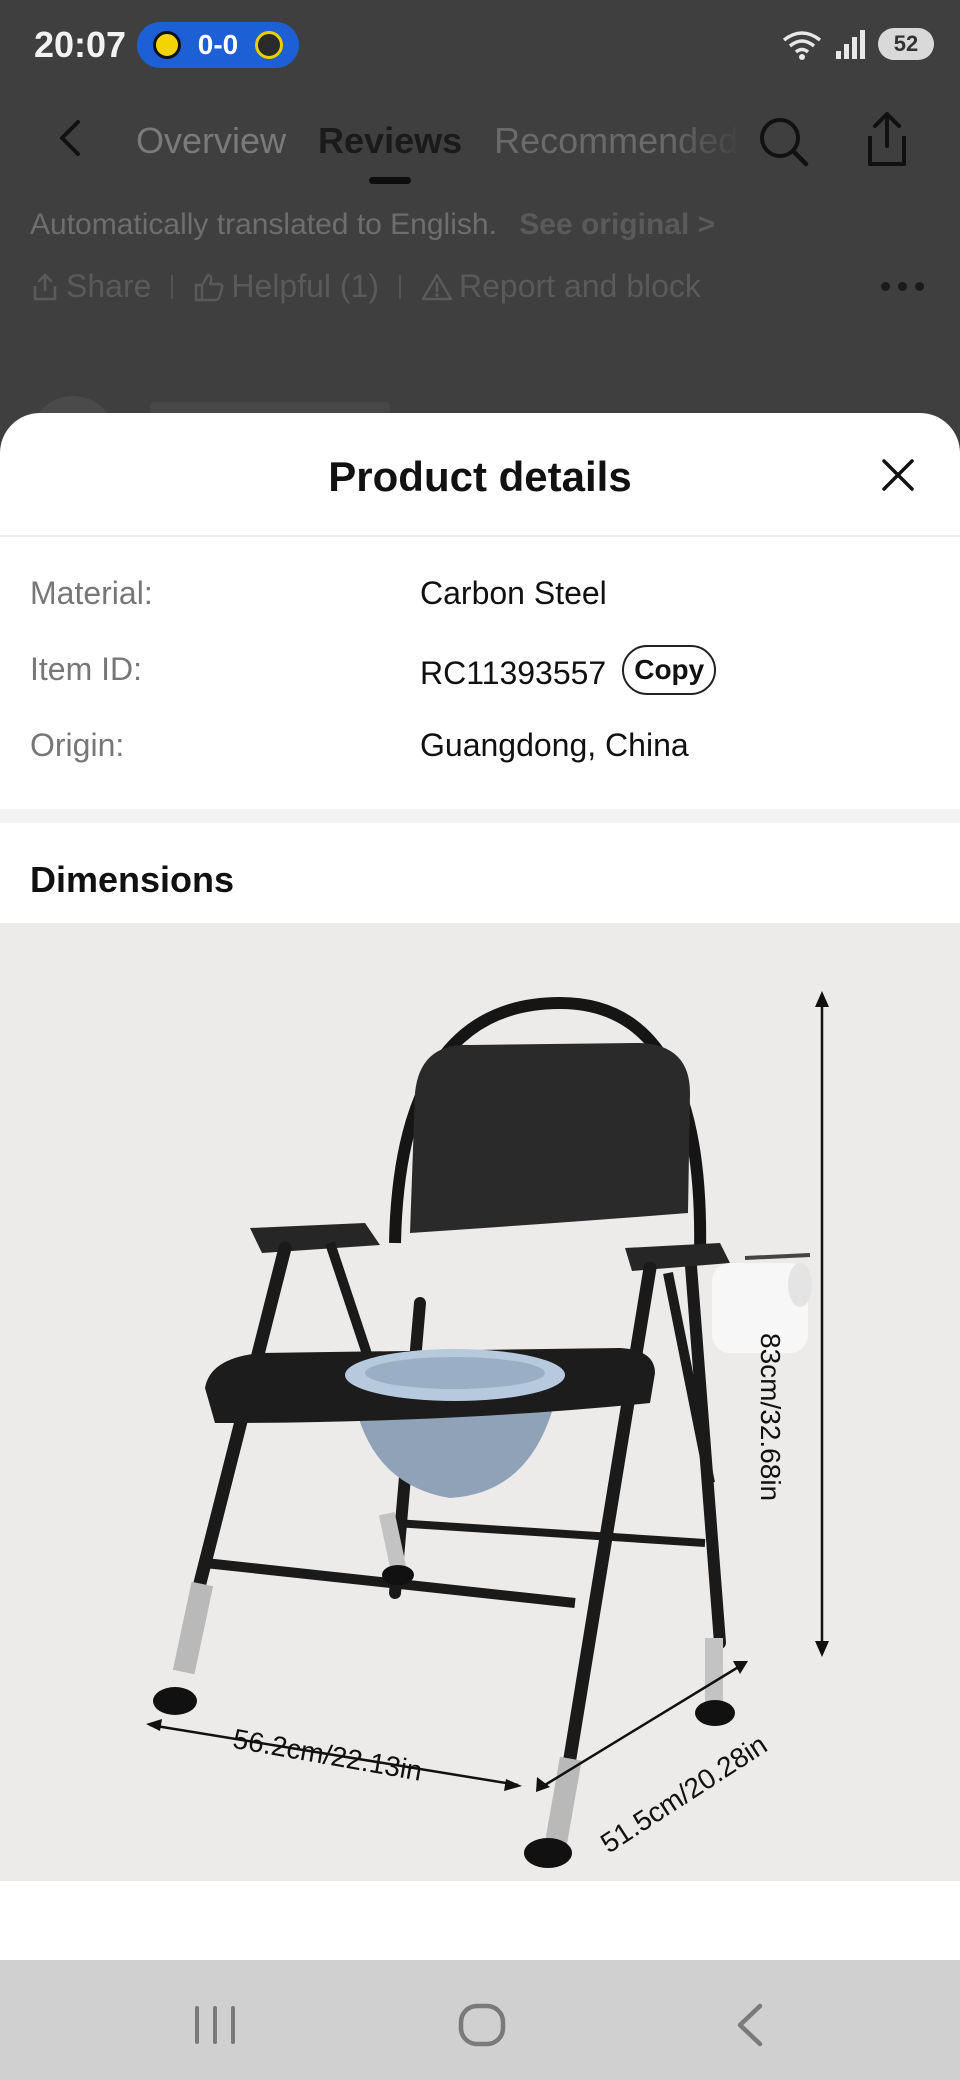 The width and height of the screenshot is (960, 2080). I want to click on origin-value: Guangdong, China, so click(554, 745).